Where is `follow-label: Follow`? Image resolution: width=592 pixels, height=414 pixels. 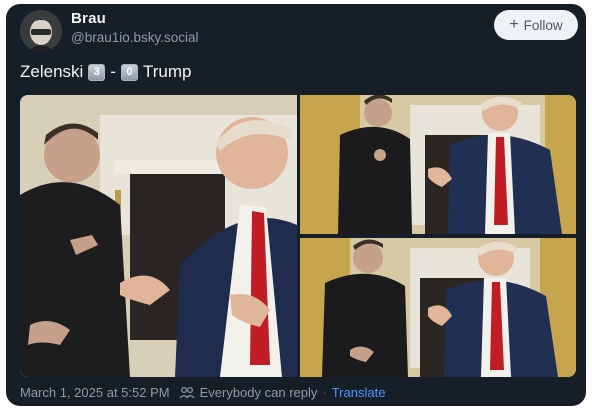
follow-label: Follow is located at coordinates (543, 25).